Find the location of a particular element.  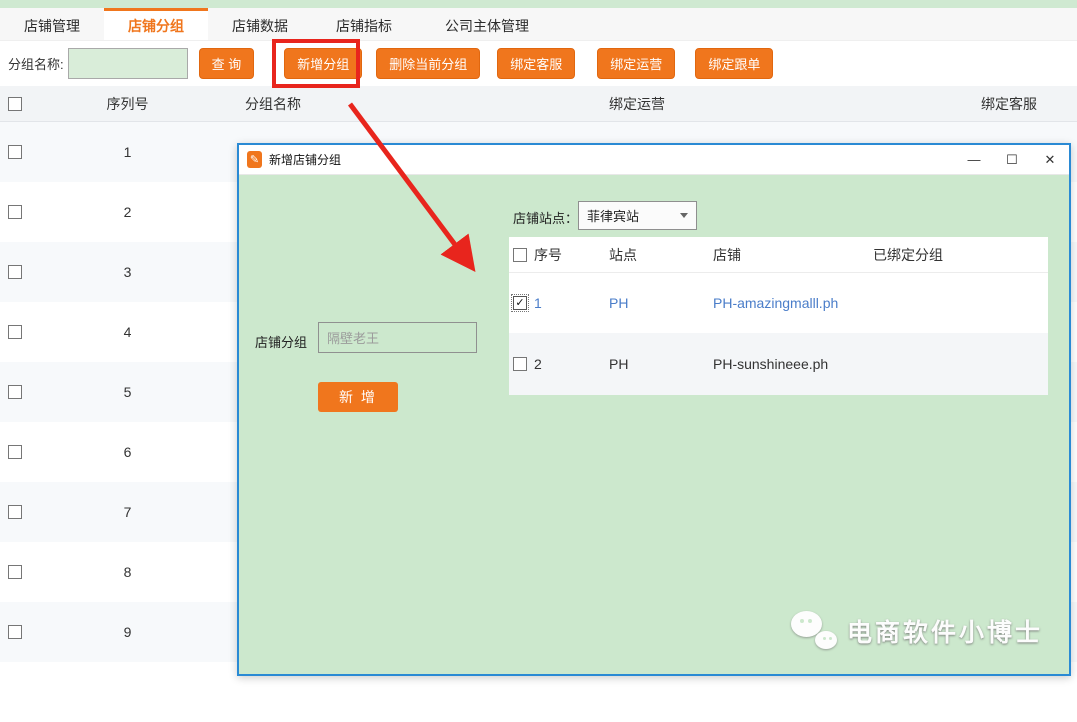

group-name-label: 分组名称: is located at coordinates (36, 64).